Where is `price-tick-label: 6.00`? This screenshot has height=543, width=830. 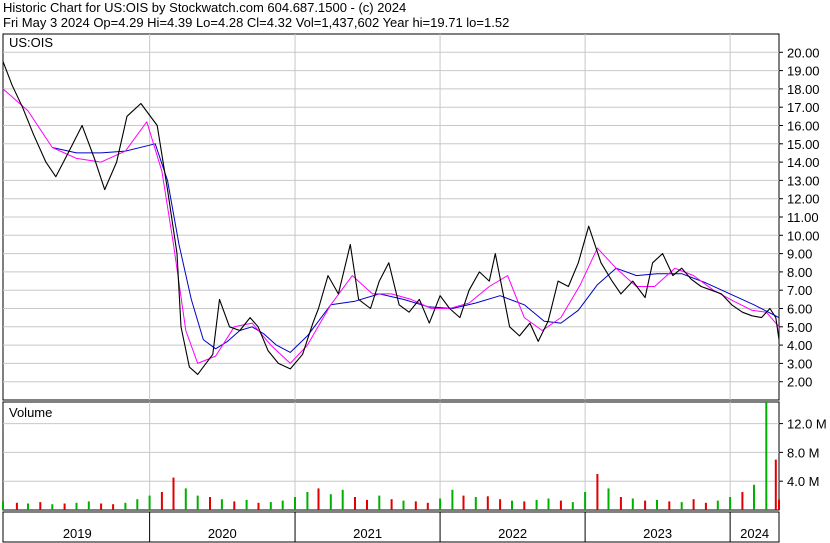 price-tick-label: 6.00 is located at coordinates (799, 309).